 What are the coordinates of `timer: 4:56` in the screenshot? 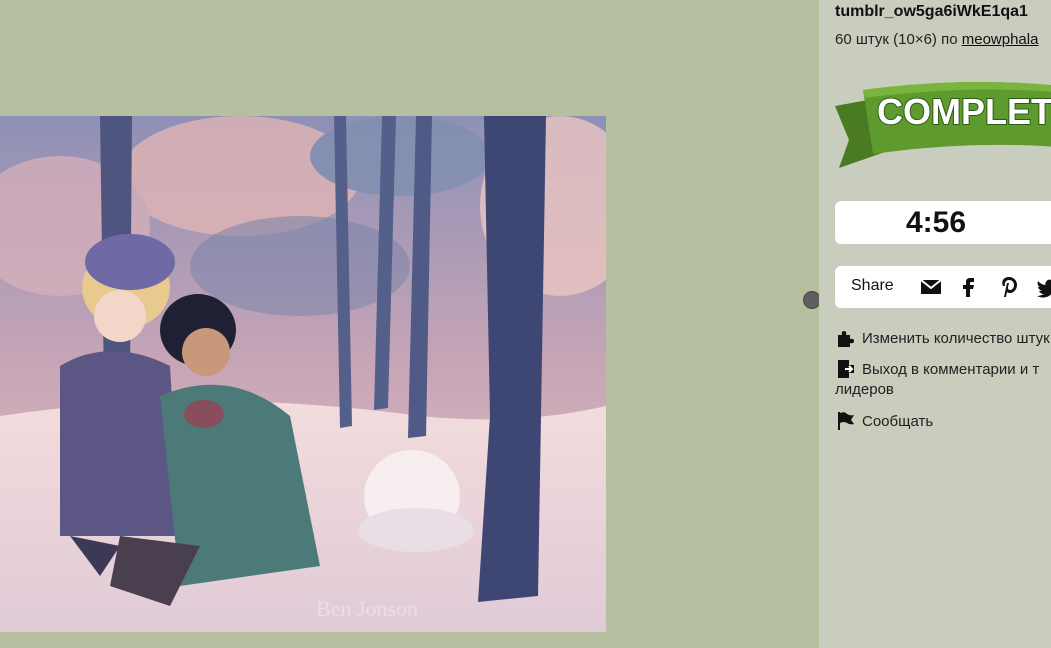 It's located at (943, 222).